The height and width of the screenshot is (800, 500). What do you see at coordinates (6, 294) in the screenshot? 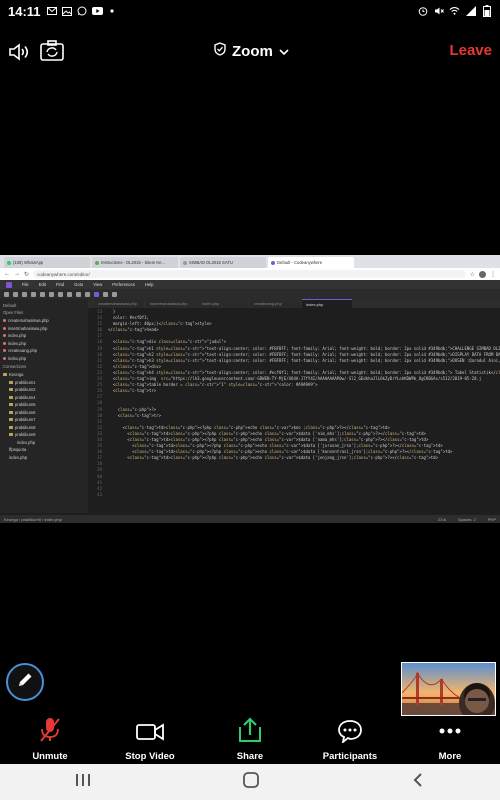
I see `new-file-icon` at bounding box center [6, 294].